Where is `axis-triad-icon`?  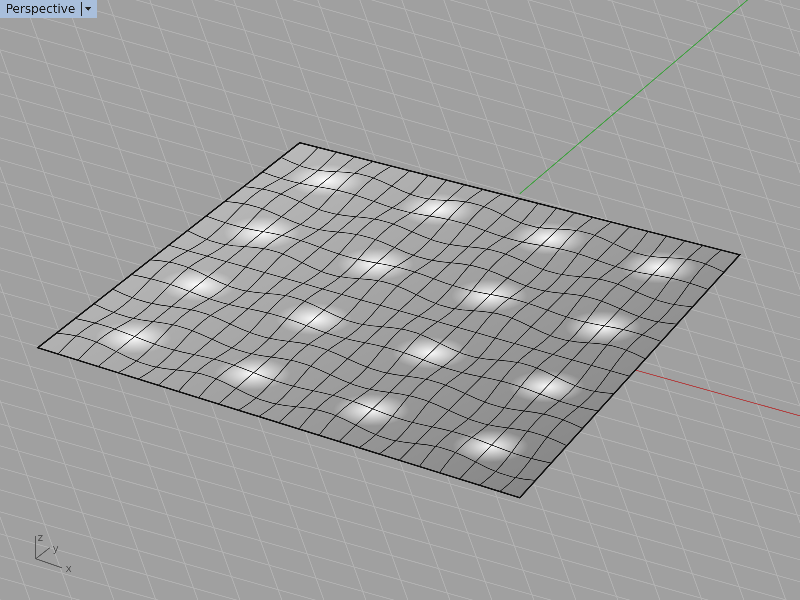
axis-triad-icon is located at coordinates (49, 552).